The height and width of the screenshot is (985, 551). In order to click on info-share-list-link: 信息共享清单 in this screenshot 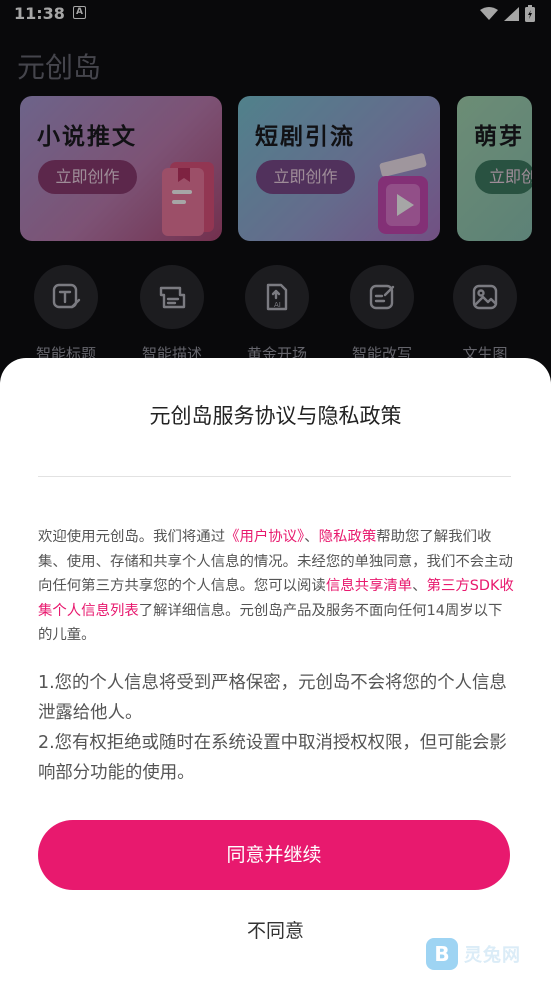, I will do `click(369, 586)`.